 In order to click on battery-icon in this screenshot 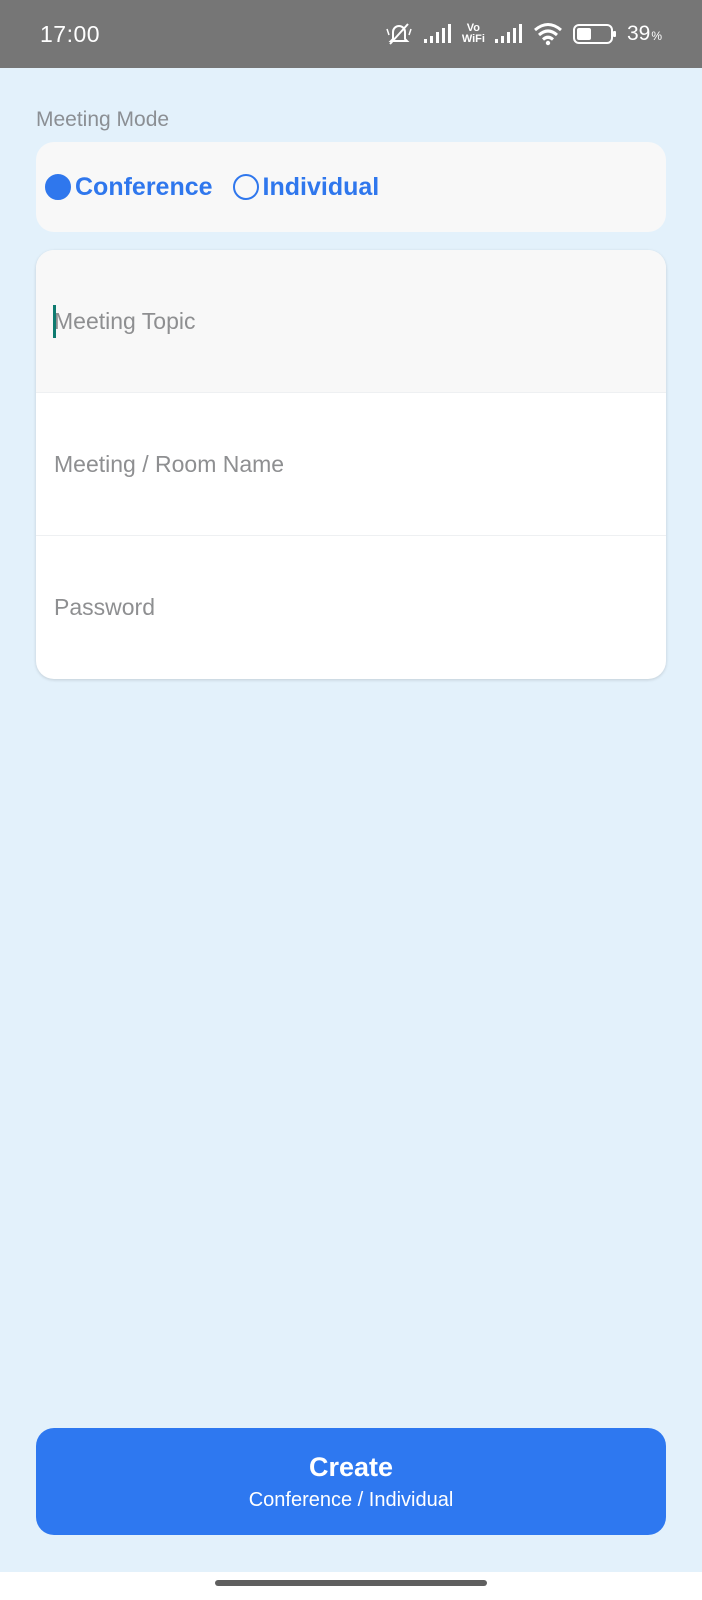, I will do `click(594, 34)`.